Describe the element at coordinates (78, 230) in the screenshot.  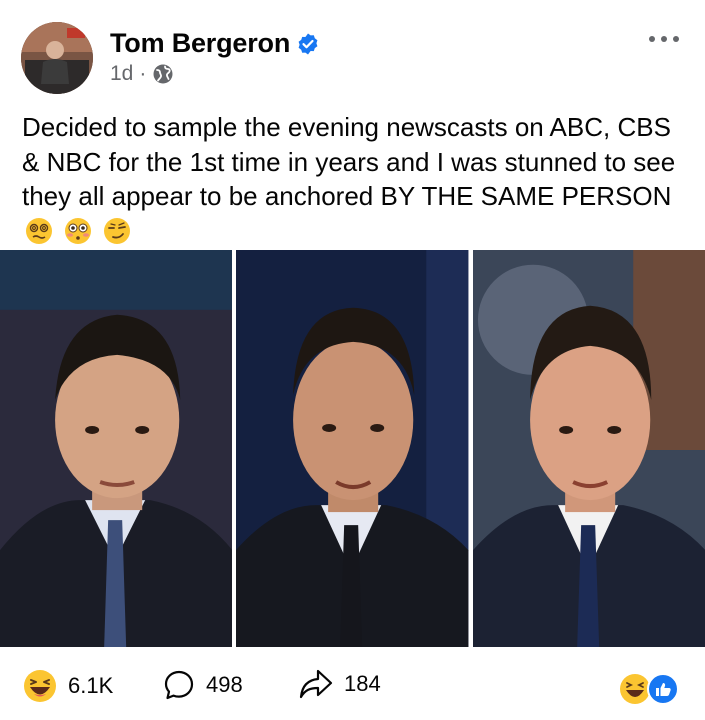
I see `flushed-face-icon` at that location.